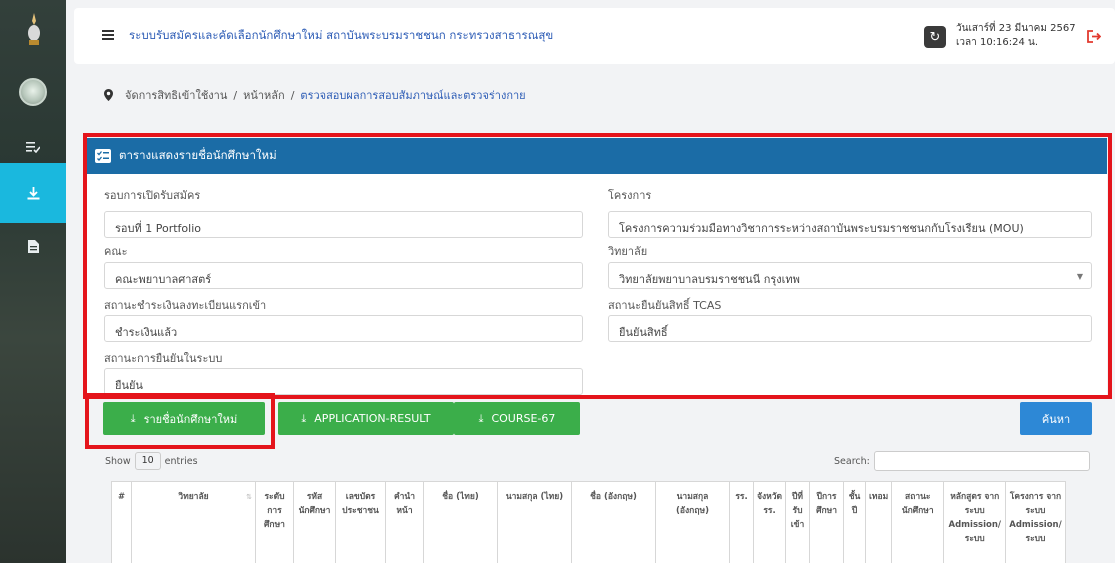 The height and width of the screenshot is (563, 1115). What do you see at coordinates (1079, 276) in the screenshot?
I see `chevron-down-icon: ▼` at bounding box center [1079, 276].